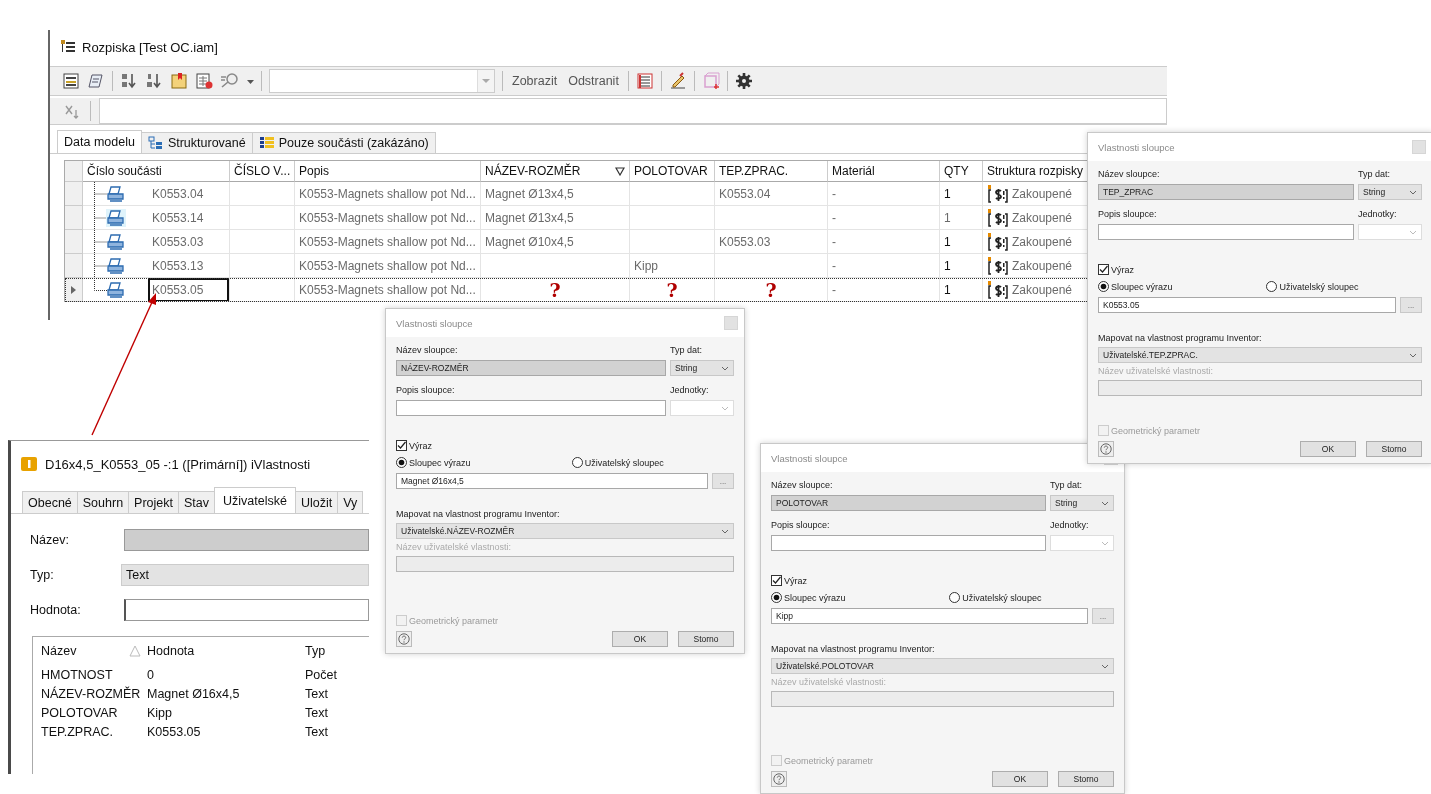 This screenshot has height=794, width=1431. Describe the element at coordinates (171, 651) in the screenshot. I see `column-header: Hodnota` at that location.